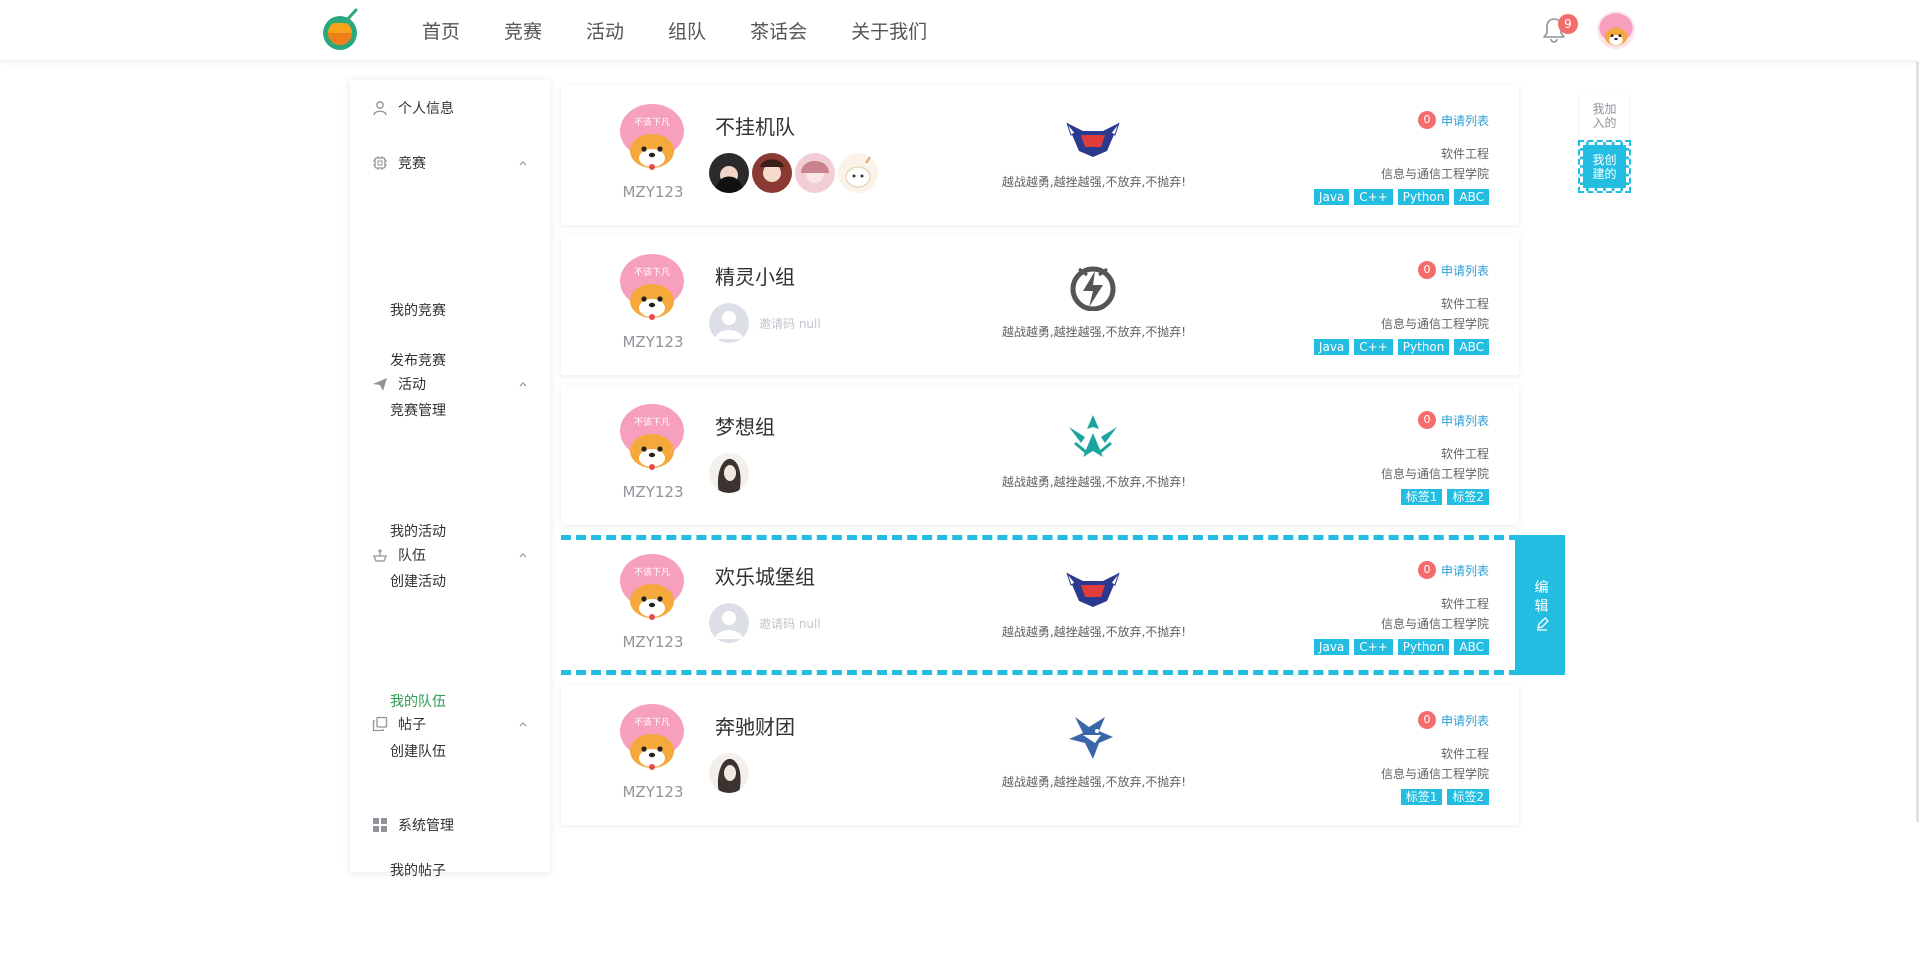  What do you see at coordinates (380, 163) in the screenshot?
I see `cpu-icon` at bounding box center [380, 163].